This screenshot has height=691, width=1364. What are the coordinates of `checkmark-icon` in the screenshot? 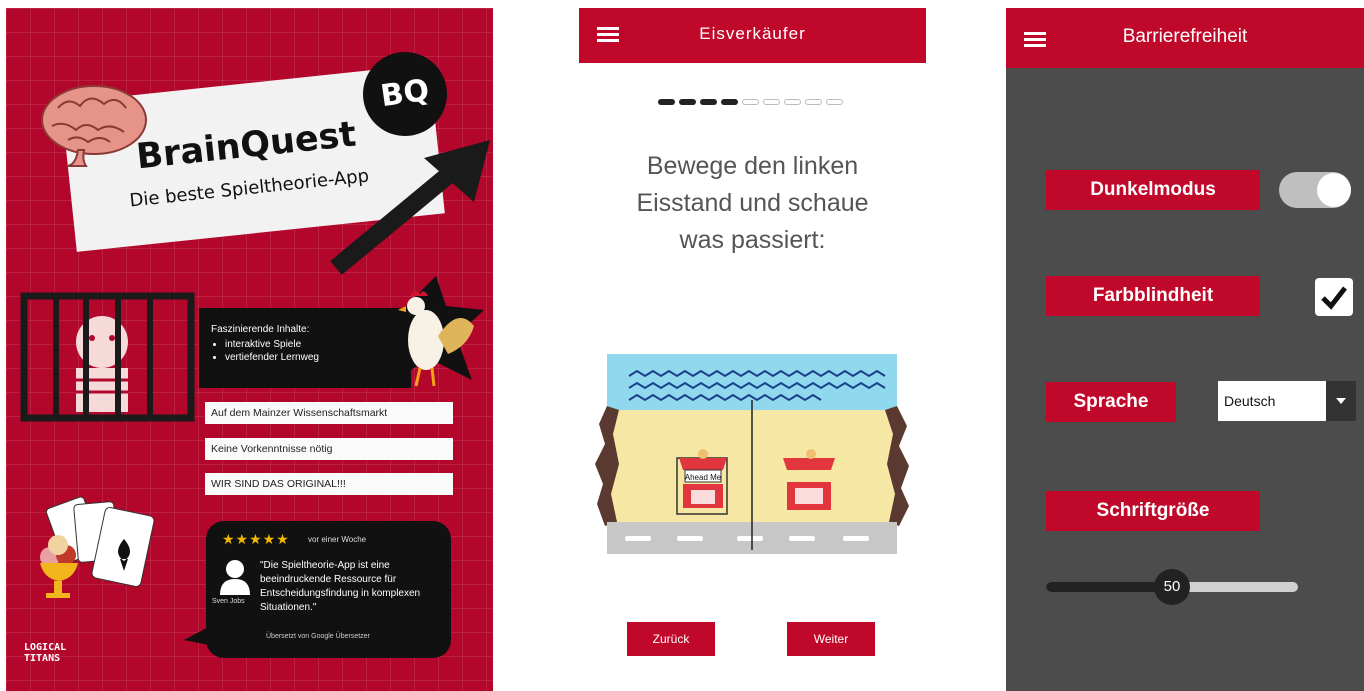 It's located at (1334, 298).